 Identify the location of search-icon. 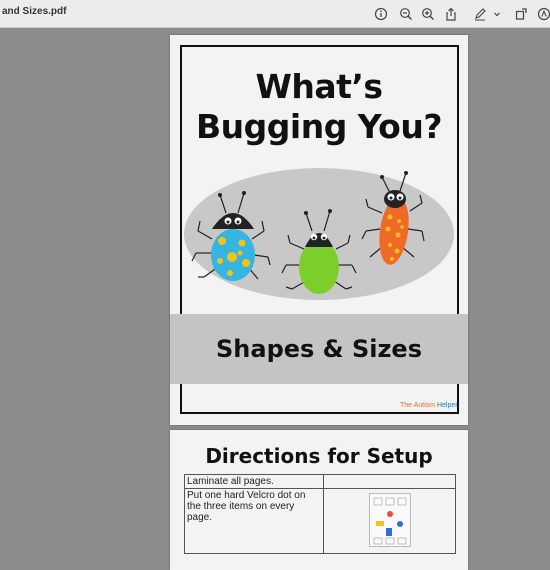
(543, 14).